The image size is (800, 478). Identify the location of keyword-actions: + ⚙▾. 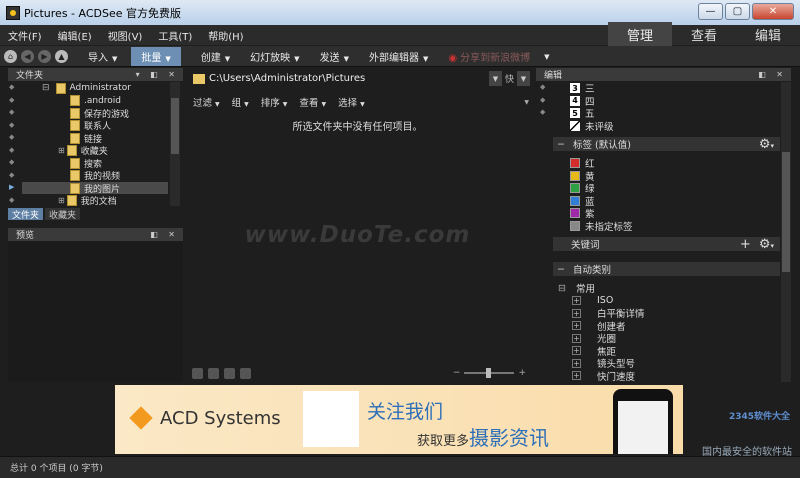
(757, 244).